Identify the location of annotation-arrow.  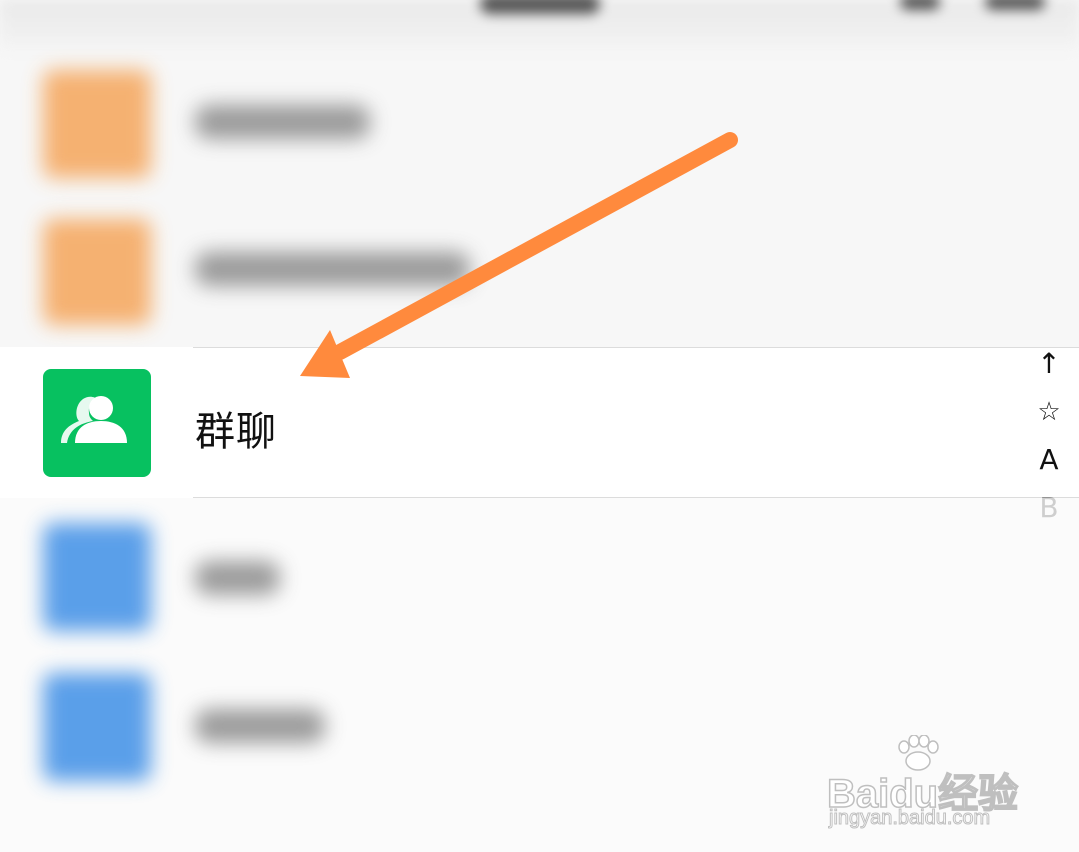
(519, 255).